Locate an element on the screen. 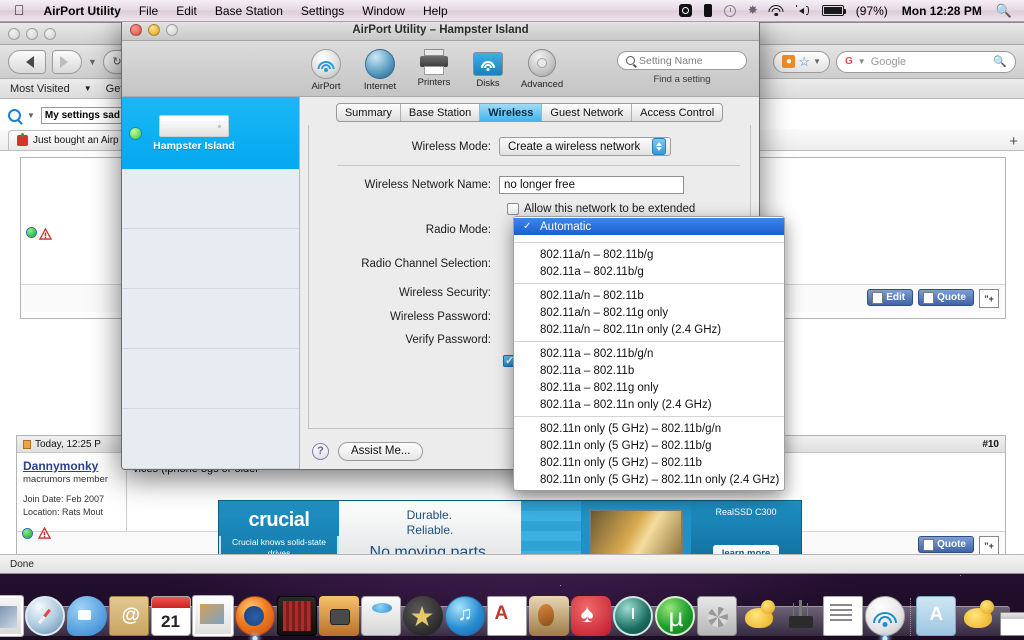 The height and width of the screenshot is (640, 1024). menu-item: 802.11n only (5 GHz) – 802.11b/g/n is located at coordinates (649, 428).